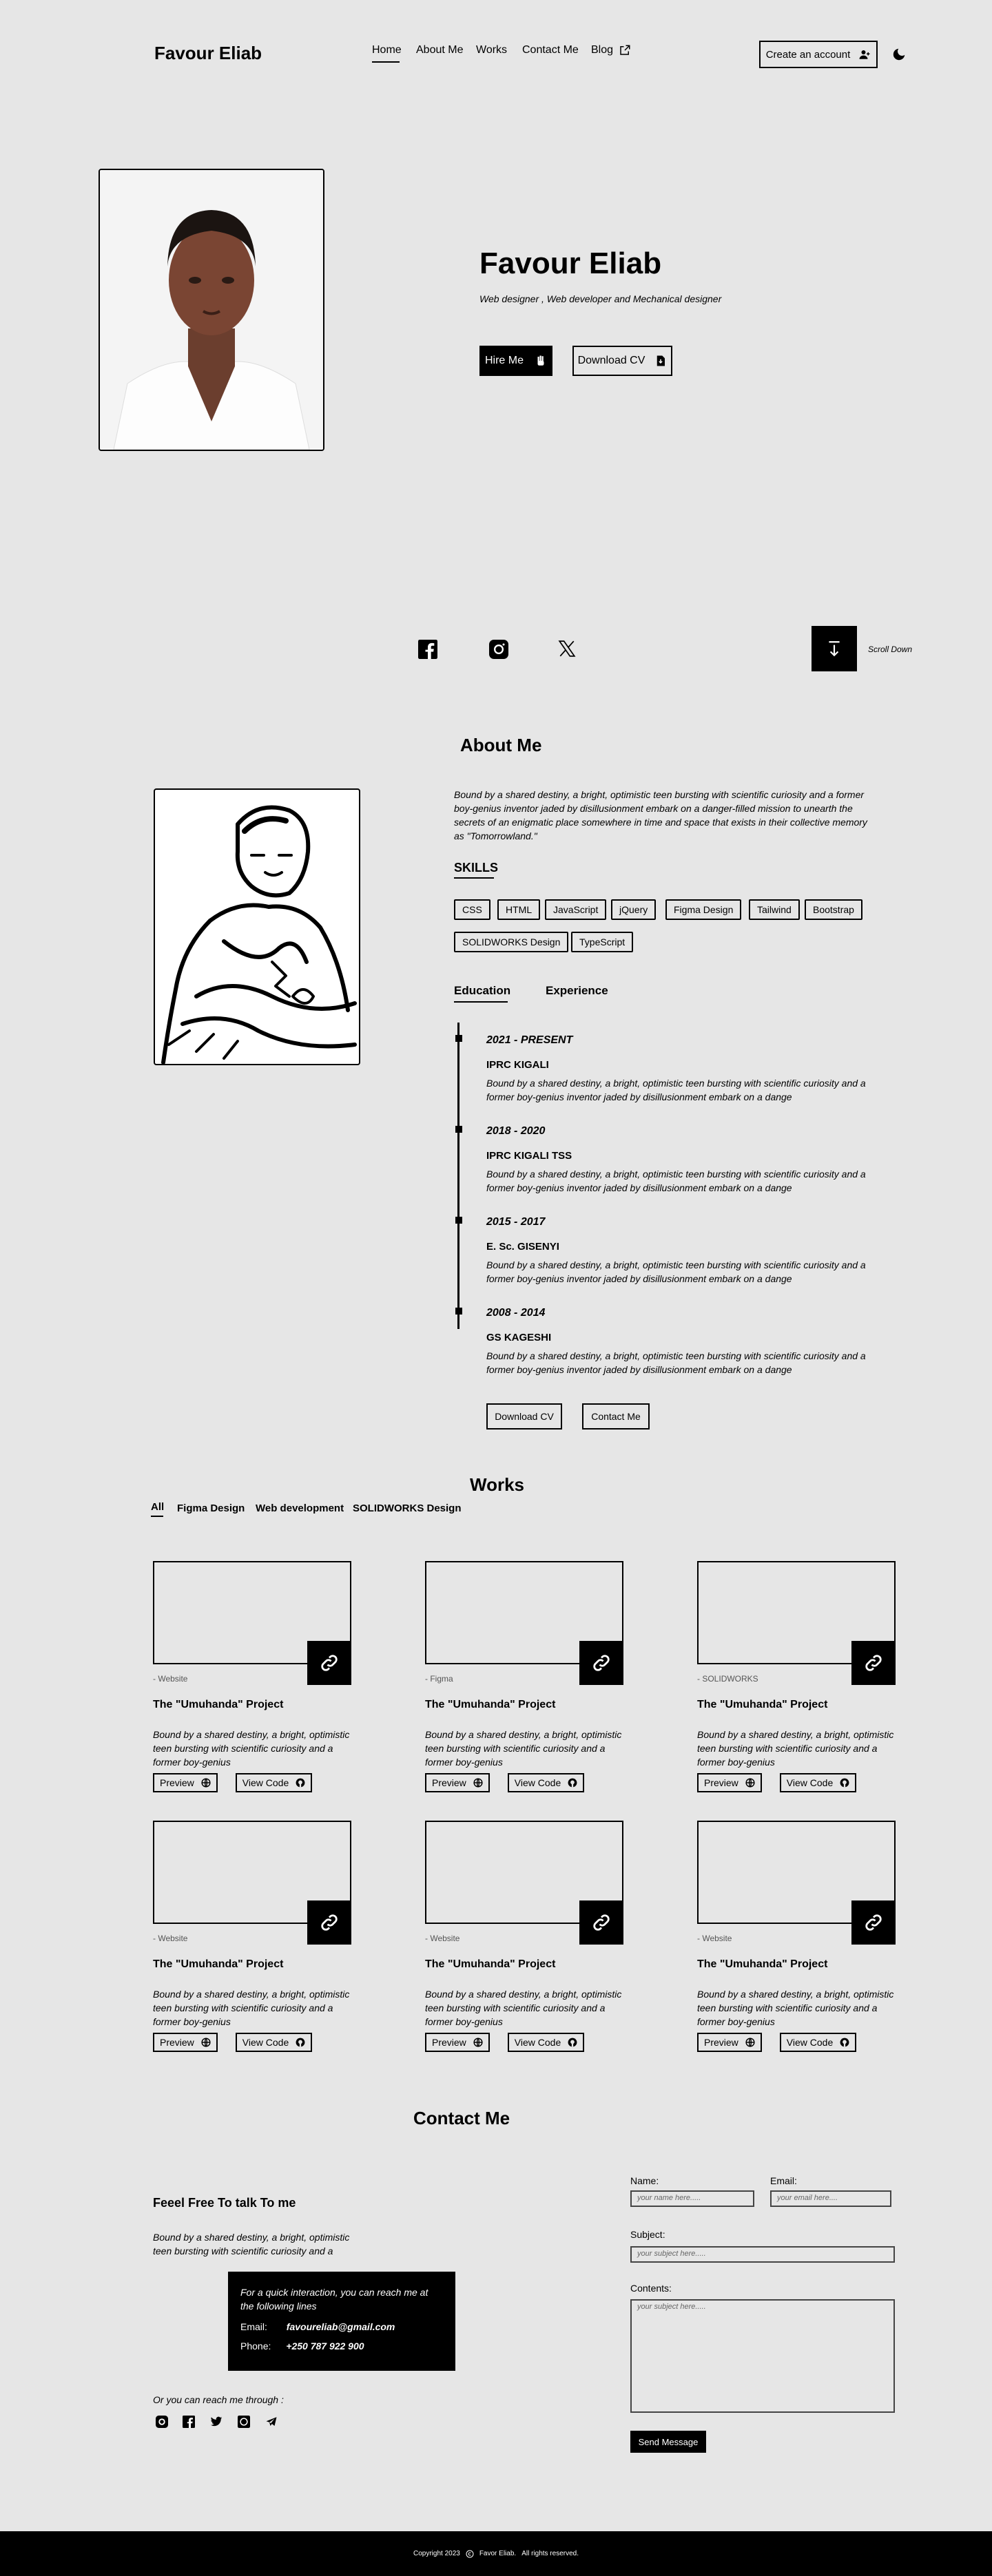 The height and width of the screenshot is (2576, 992). What do you see at coordinates (625, 52) in the screenshot?
I see `external-link-icon` at bounding box center [625, 52].